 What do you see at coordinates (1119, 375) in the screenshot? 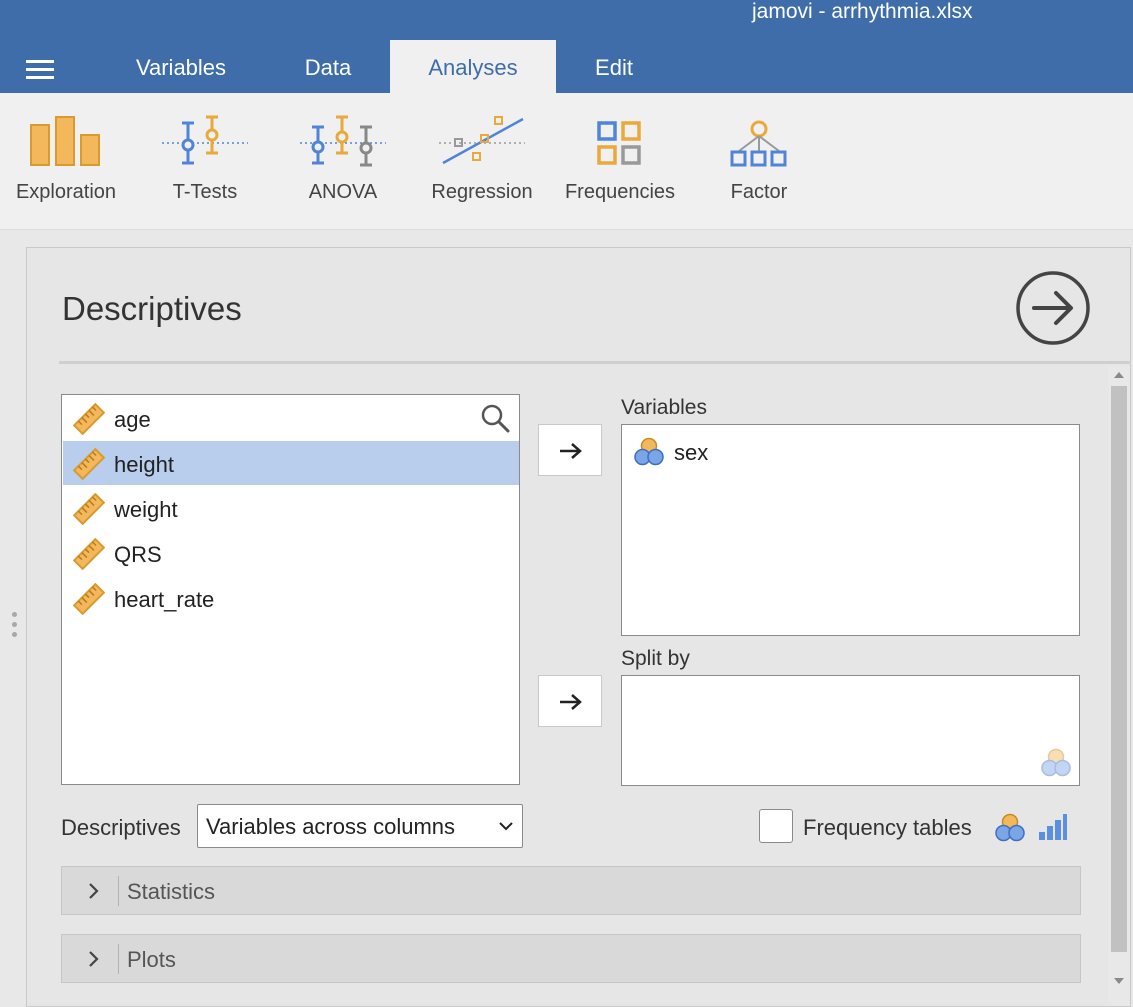
I see `scroll-up-icon` at bounding box center [1119, 375].